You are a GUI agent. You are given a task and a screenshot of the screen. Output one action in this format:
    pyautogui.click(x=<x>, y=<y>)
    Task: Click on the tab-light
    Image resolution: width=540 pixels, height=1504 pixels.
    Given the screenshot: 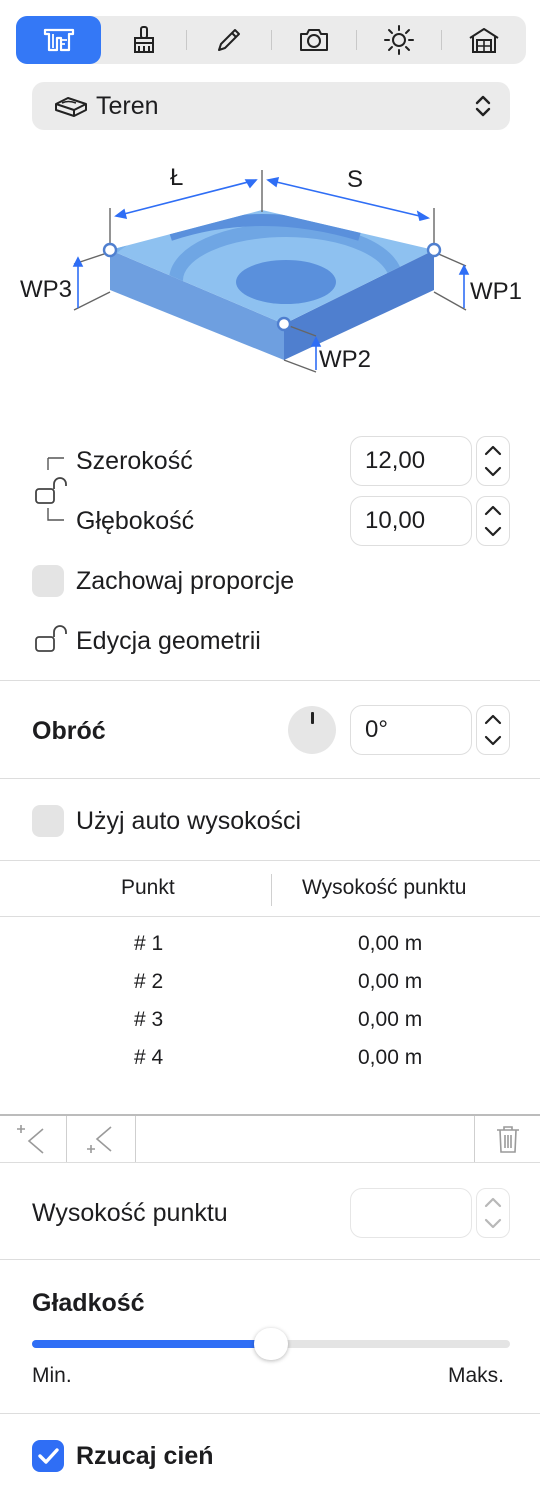 What is the action you would take?
    pyautogui.click(x=398, y=40)
    